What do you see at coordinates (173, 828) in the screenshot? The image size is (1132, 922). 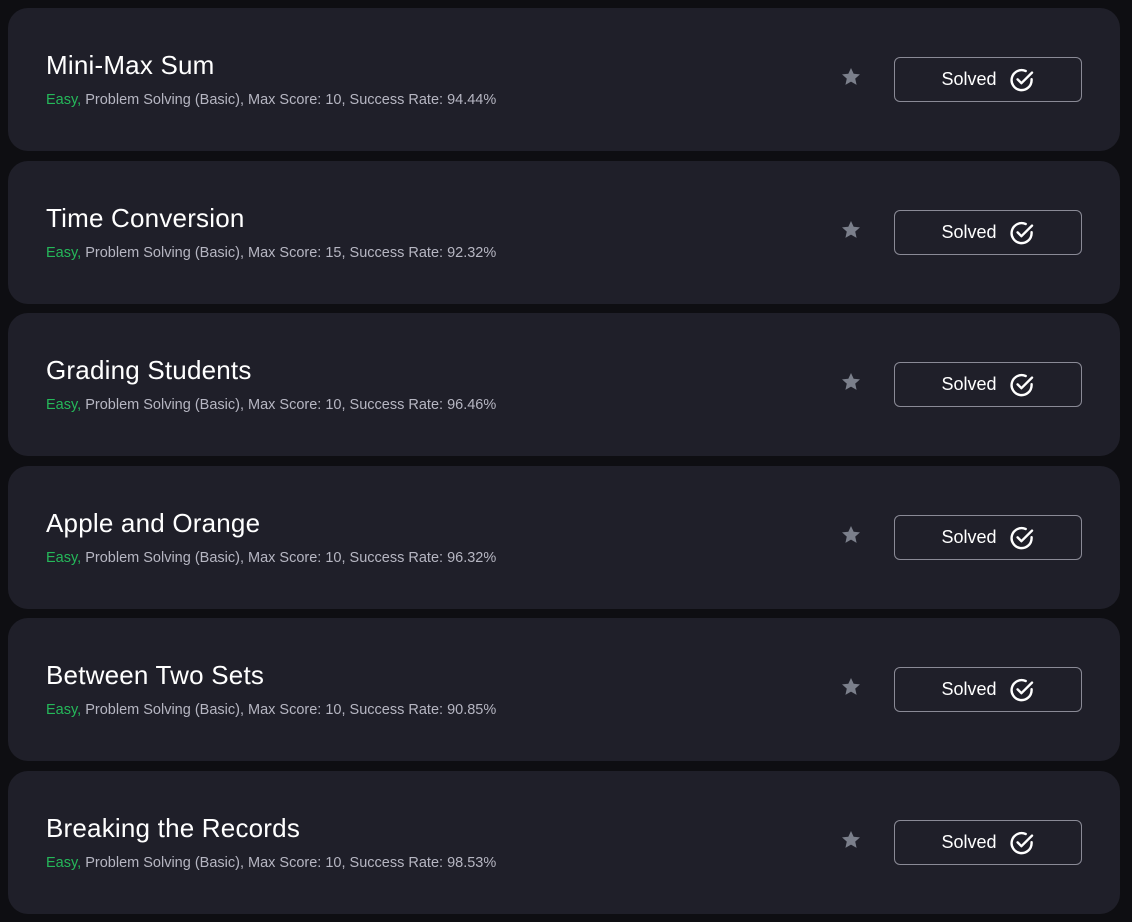 I see `challenge-title: Breaking the Records` at bounding box center [173, 828].